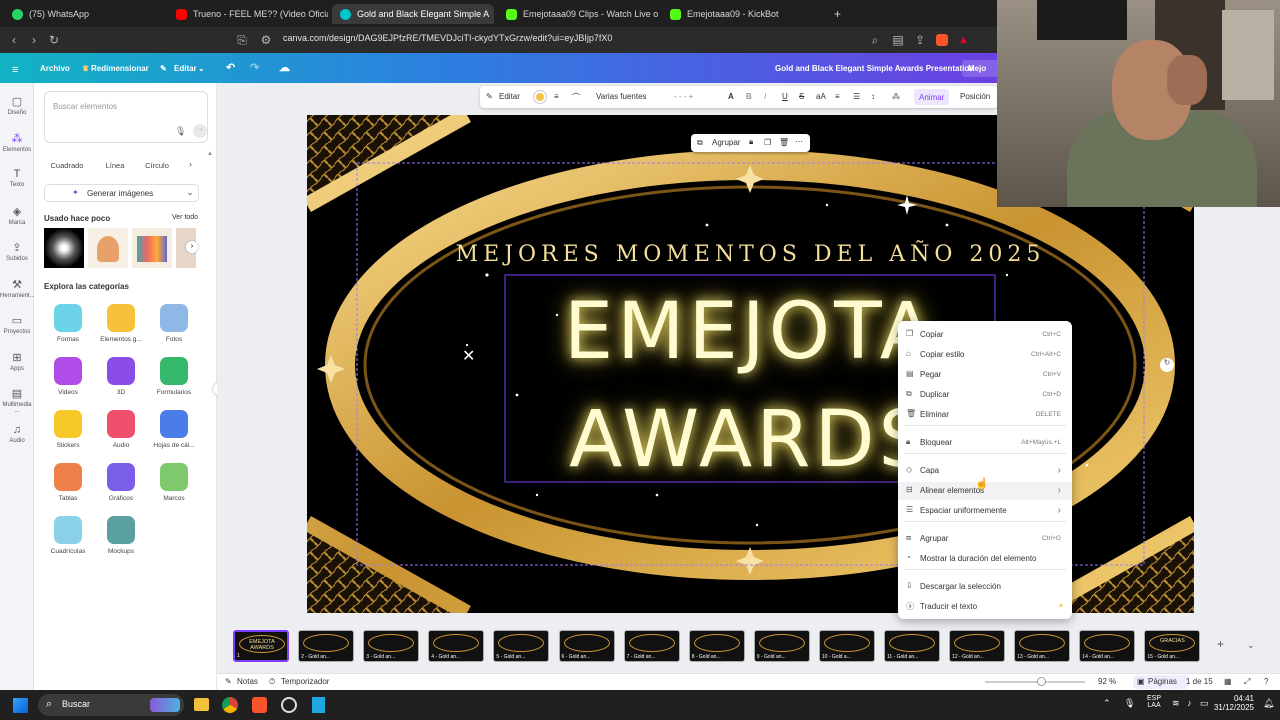  I want to click on font-size-stepper: - - - +, so click(683, 96).